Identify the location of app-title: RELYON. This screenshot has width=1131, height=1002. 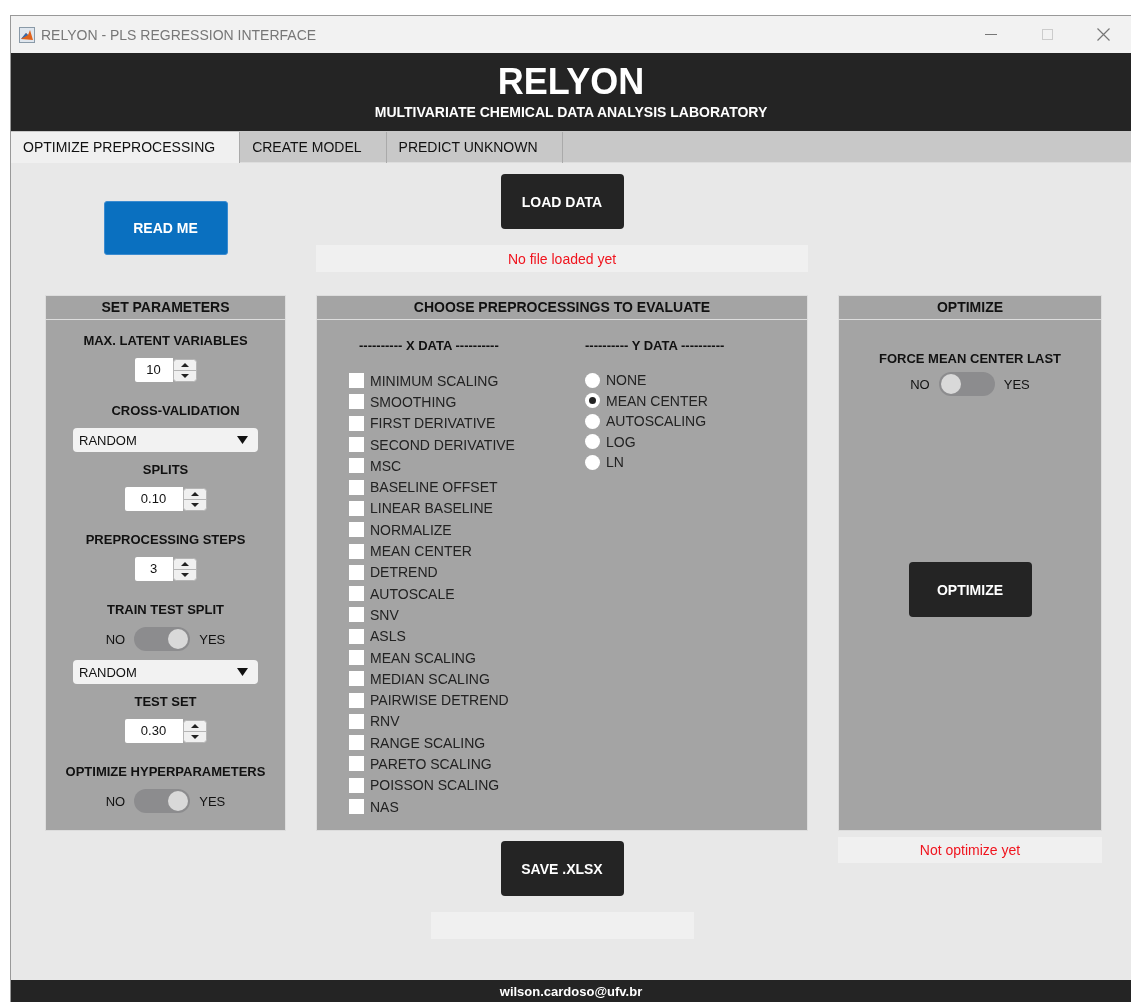
(571, 82).